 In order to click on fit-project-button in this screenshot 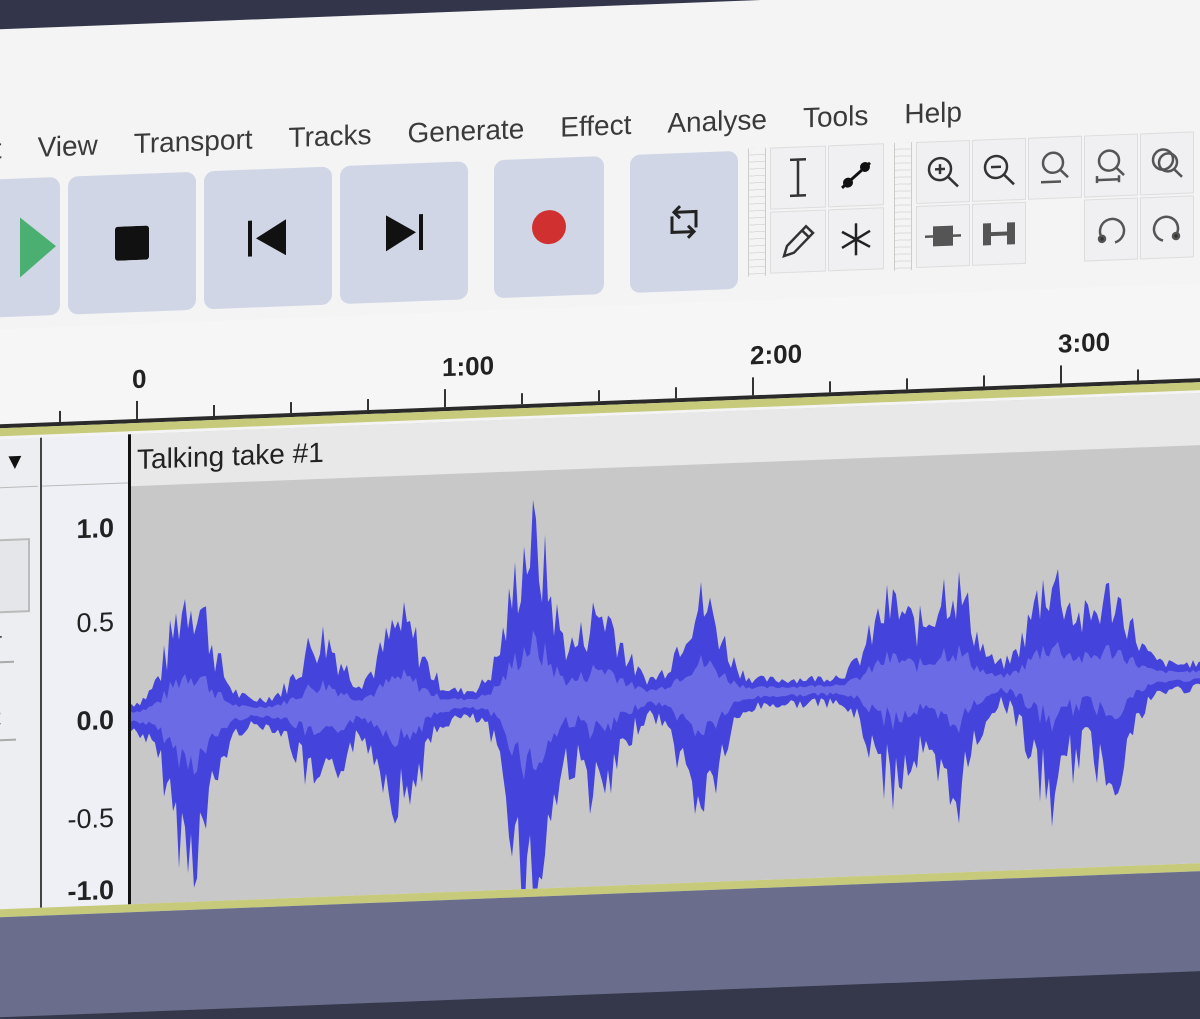, I will do `click(1111, 166)`.